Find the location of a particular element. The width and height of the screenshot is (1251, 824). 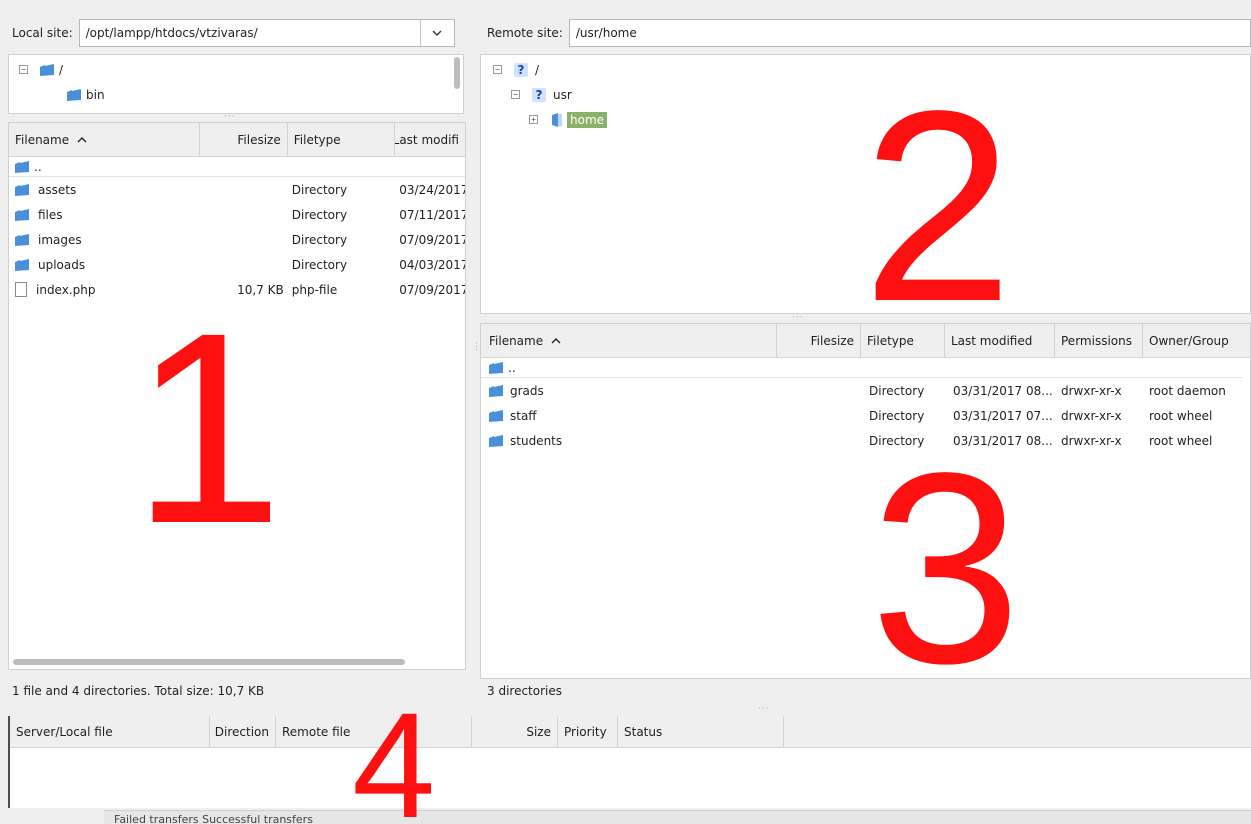

local-horizontal-scrollbar is located at coordinates (209, 662).